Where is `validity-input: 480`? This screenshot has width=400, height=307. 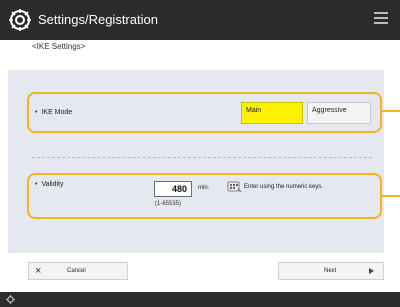
validity-input: 480 is located at coordinates (173, 189).